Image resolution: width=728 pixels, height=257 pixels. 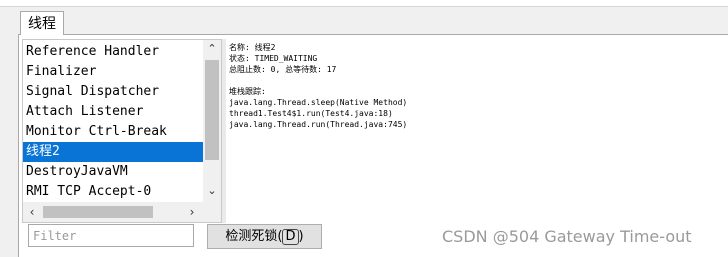 I want to click on stack-trace-title: 堆栈跟踪:, so click(x=247, y=91).